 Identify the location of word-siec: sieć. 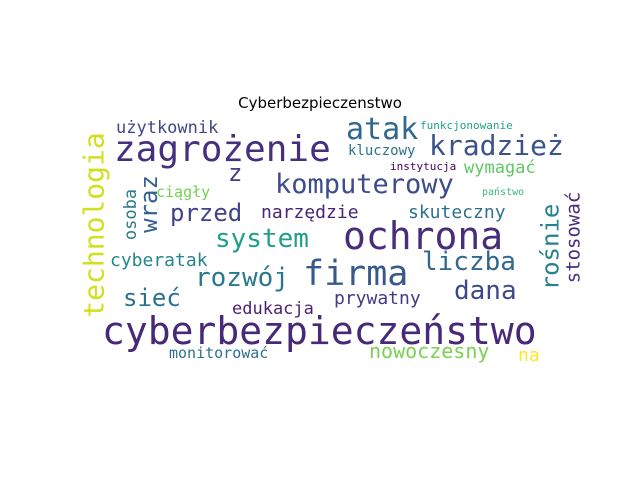
(152, 298).